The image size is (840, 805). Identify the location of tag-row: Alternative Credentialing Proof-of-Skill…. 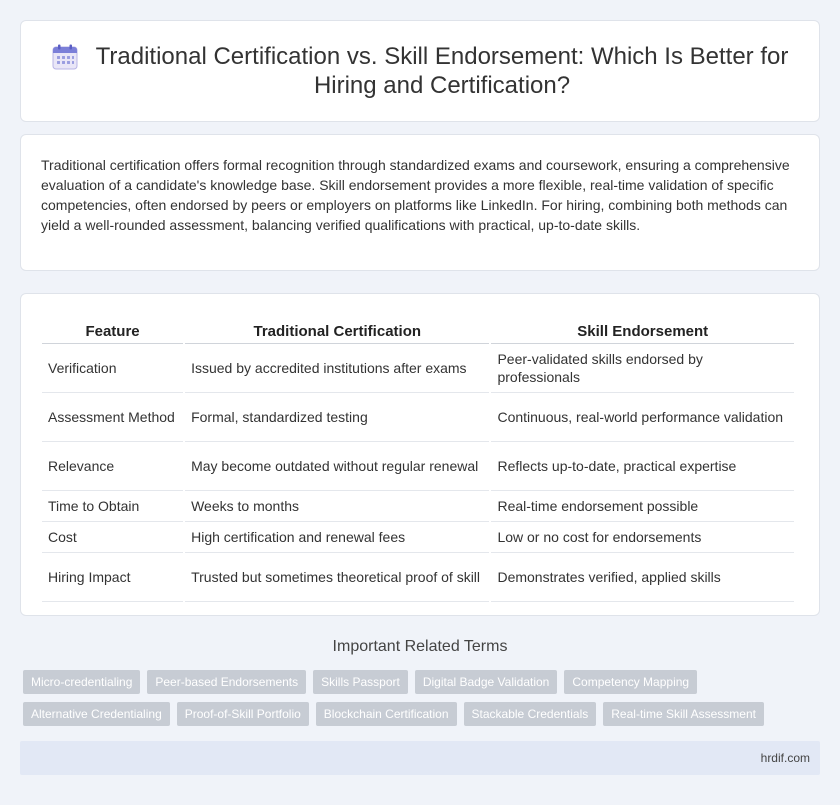
(418, 714).